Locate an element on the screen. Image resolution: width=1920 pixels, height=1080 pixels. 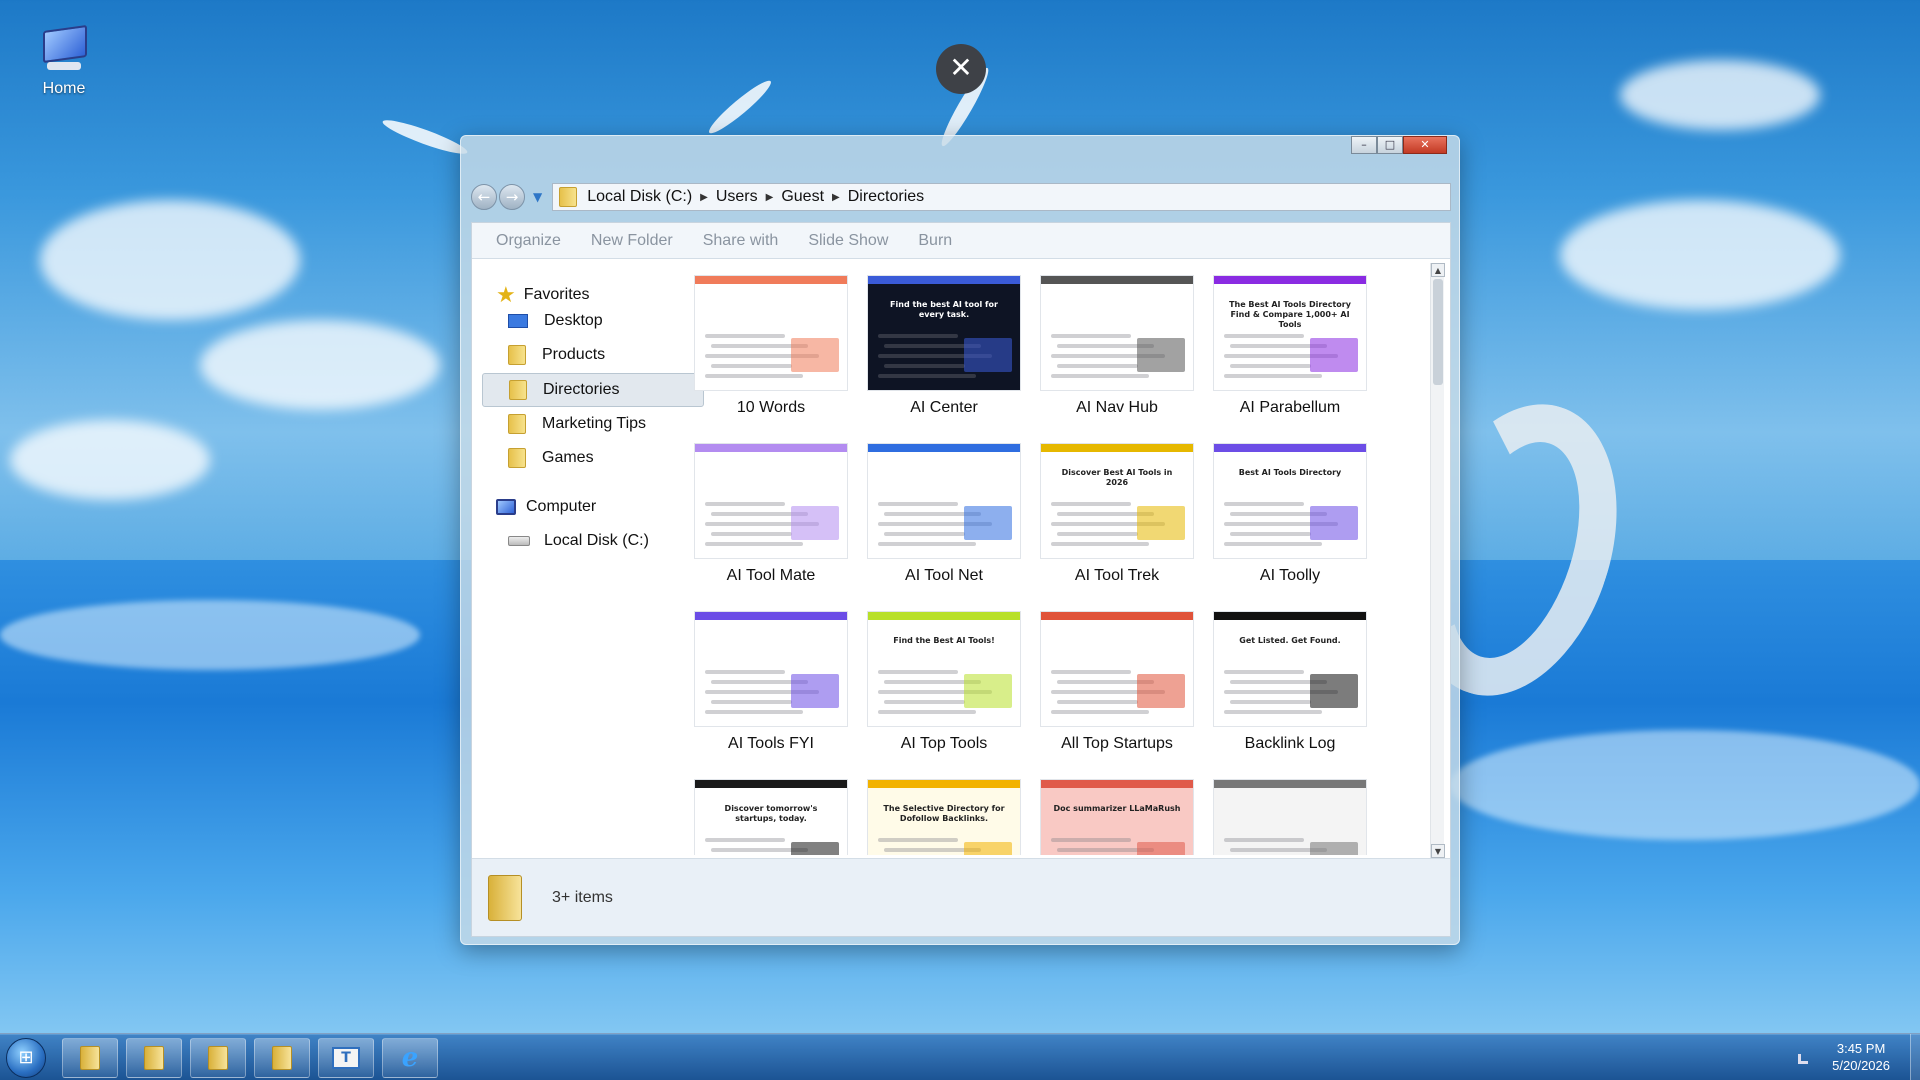
taskbar-text-editor-button: T is located at coordinates (346, 1058).